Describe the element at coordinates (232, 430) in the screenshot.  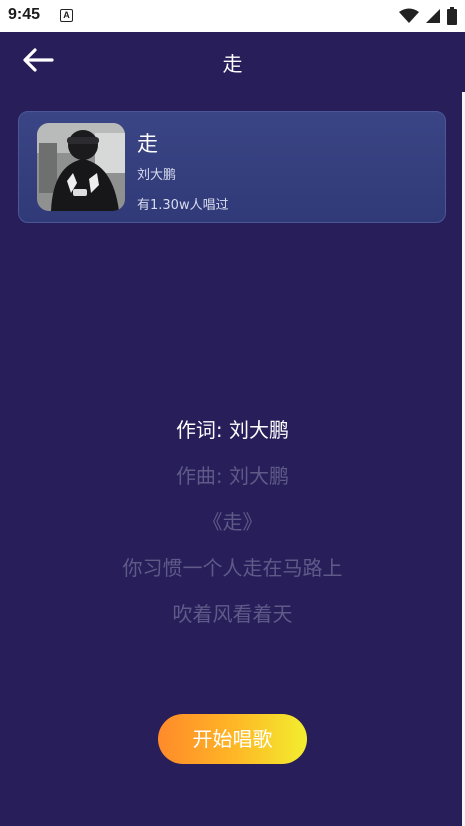
I see `lyric-line-current: 作词: 刘大鹏` at that location.